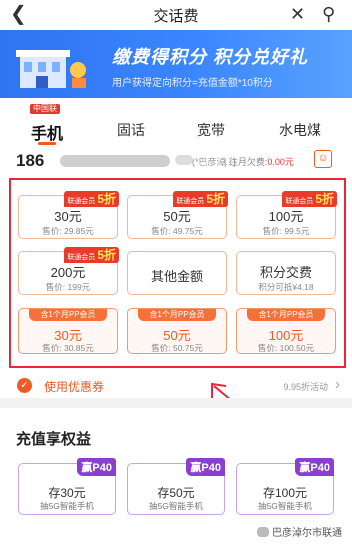  Describe the element at coordinates (300, 130) in the screenshot. I see `tab-utilities: 水电煤` at that location.